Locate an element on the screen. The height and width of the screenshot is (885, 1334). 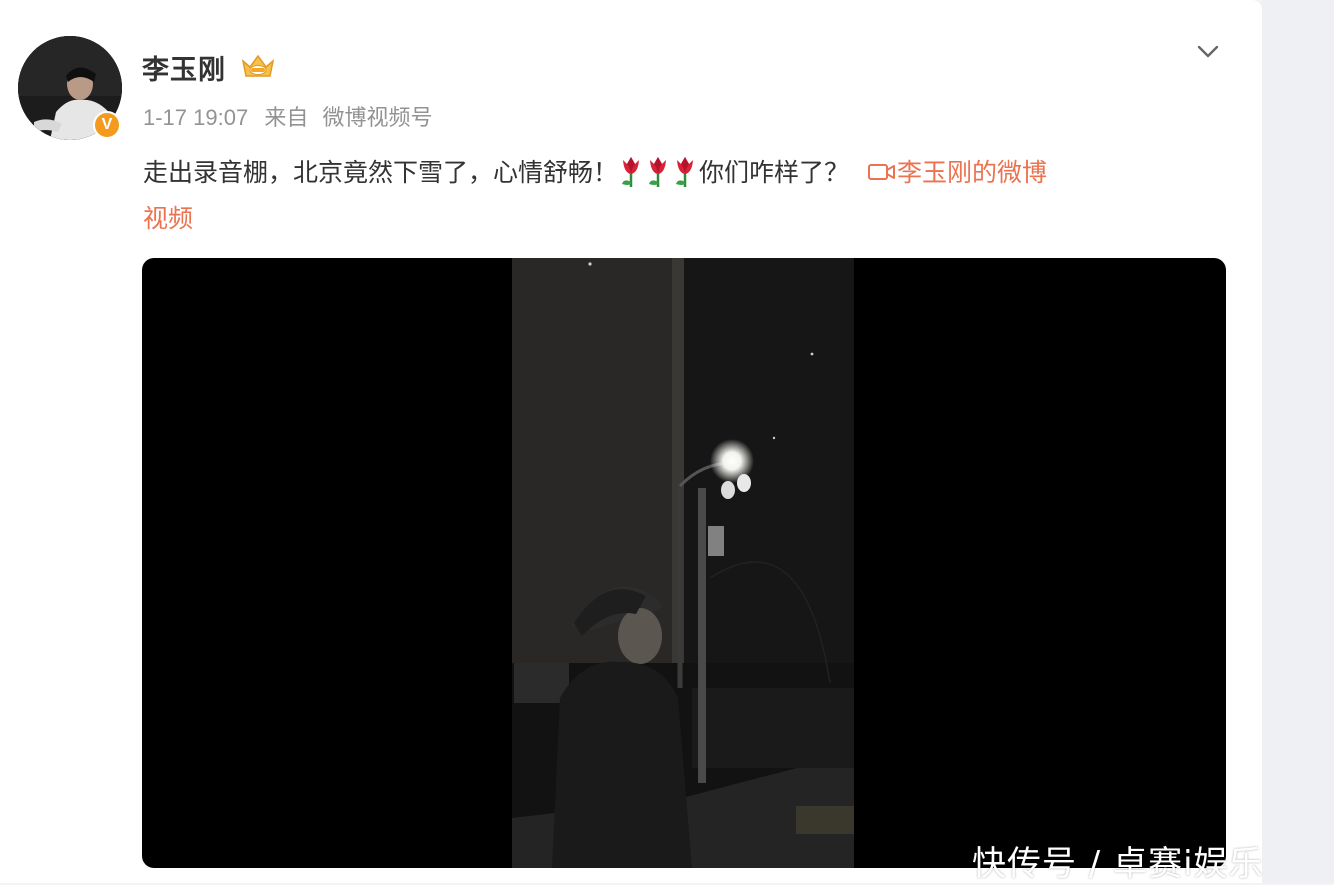
video-camera-icon is located at coordinates (882, 172).